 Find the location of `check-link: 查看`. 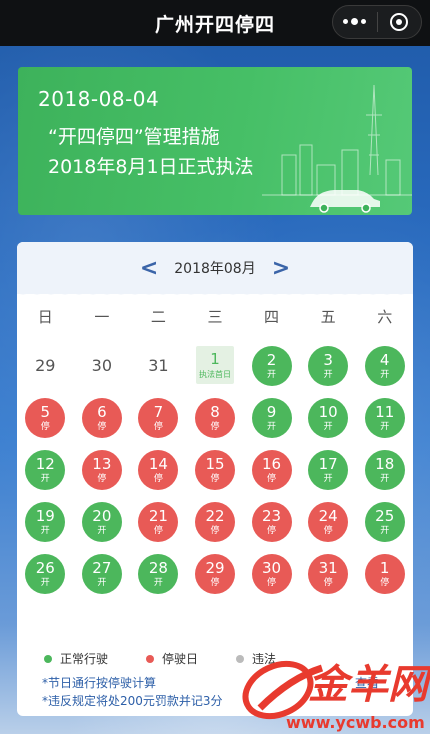

check-link: 查看 is located at coordinates (367, 682).